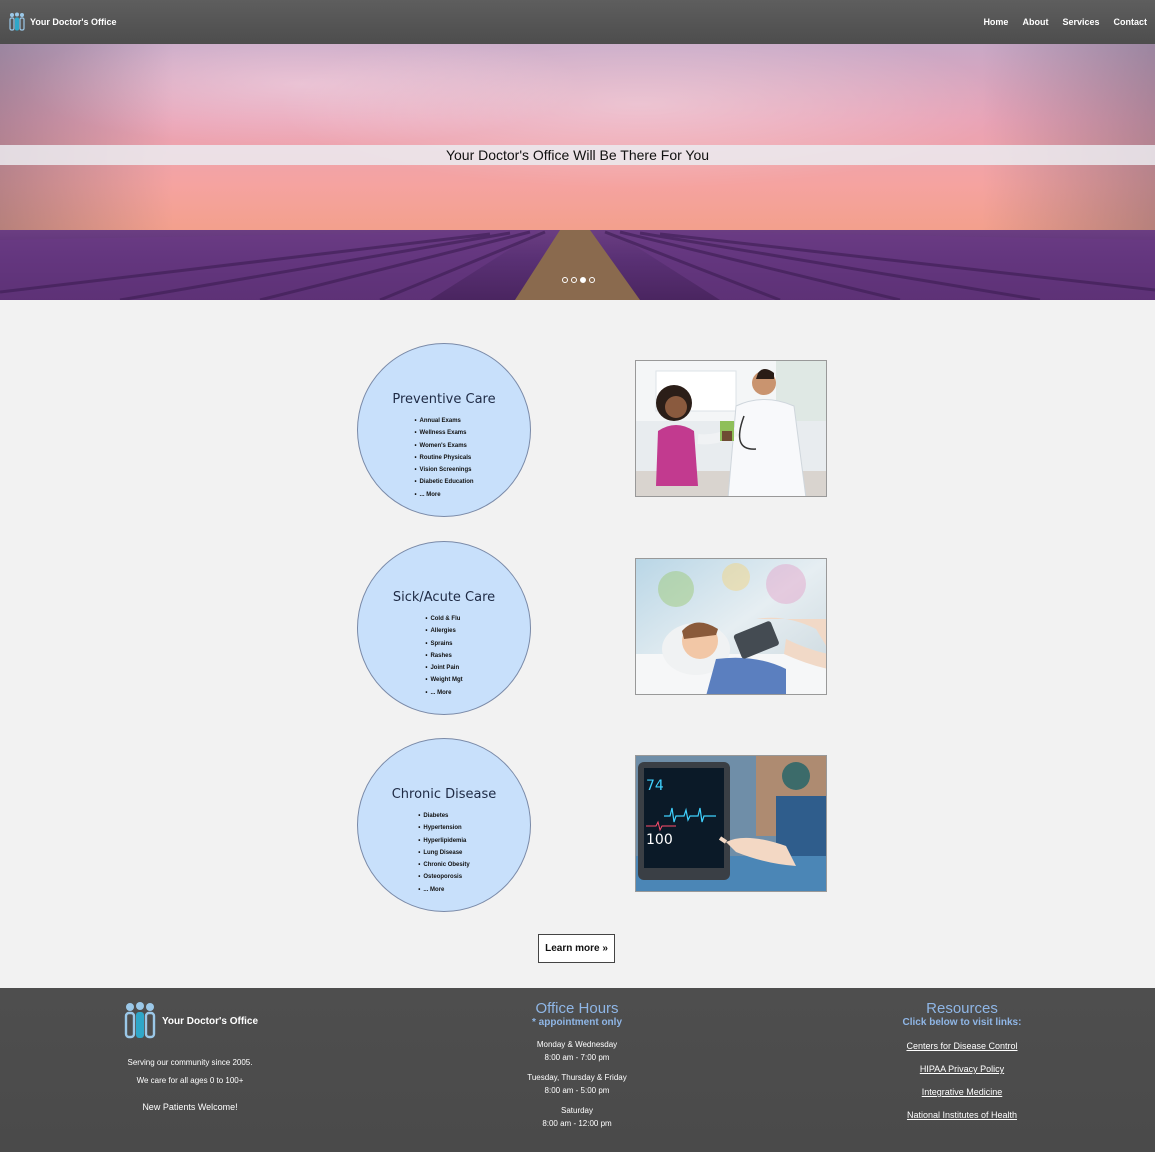  Describe the element at coordinates (443, 841) in the screenshot. I see `list-item: Hyperlipidemia` at that location.